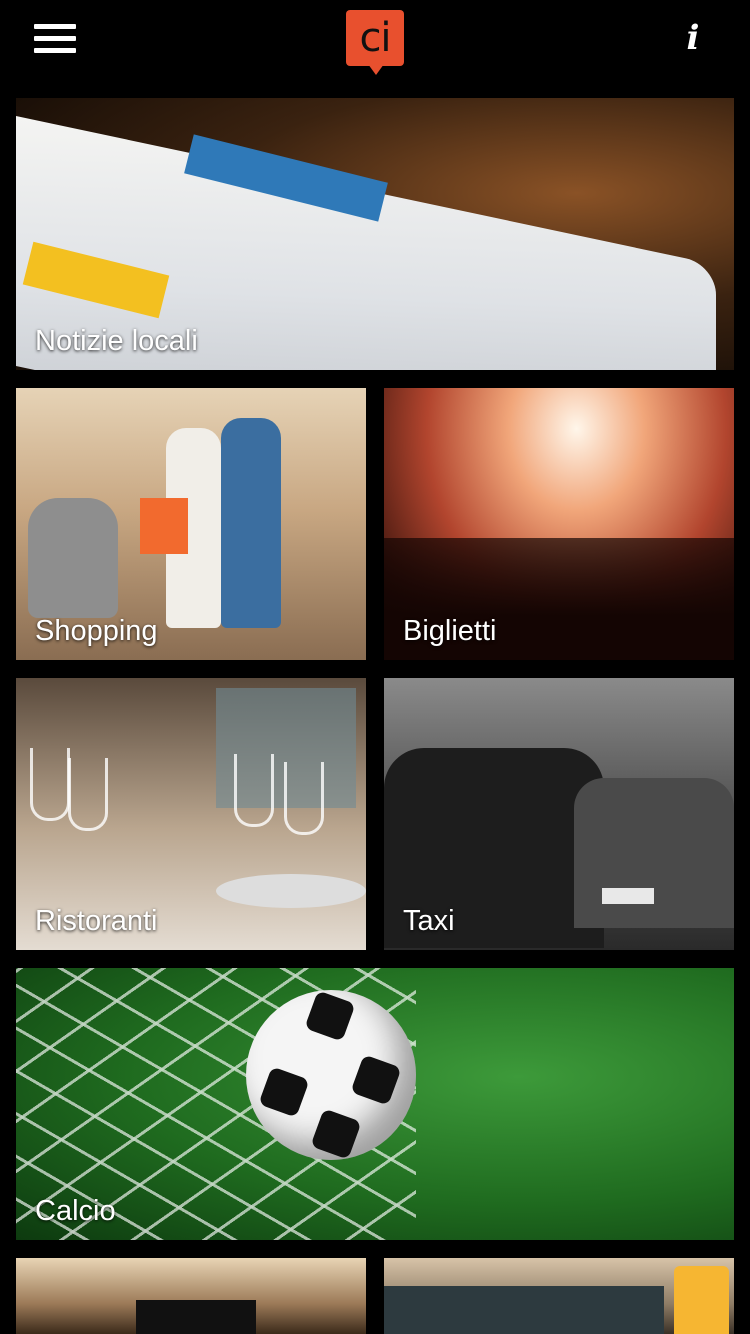  Describe the element at coordinates (450, 631) in the screenshot. I see `tile-label: Biglietti` at that location.